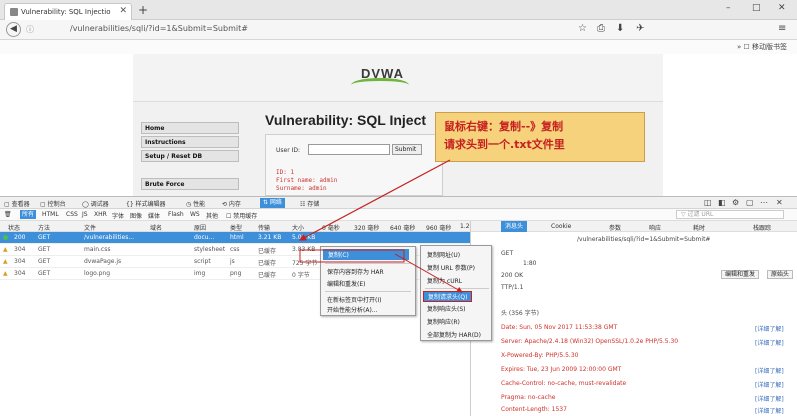  What do you see at coordinates (530, 263) in the screenshot?
I see `remote-address: 1:80` at bounding box center [530, 263].